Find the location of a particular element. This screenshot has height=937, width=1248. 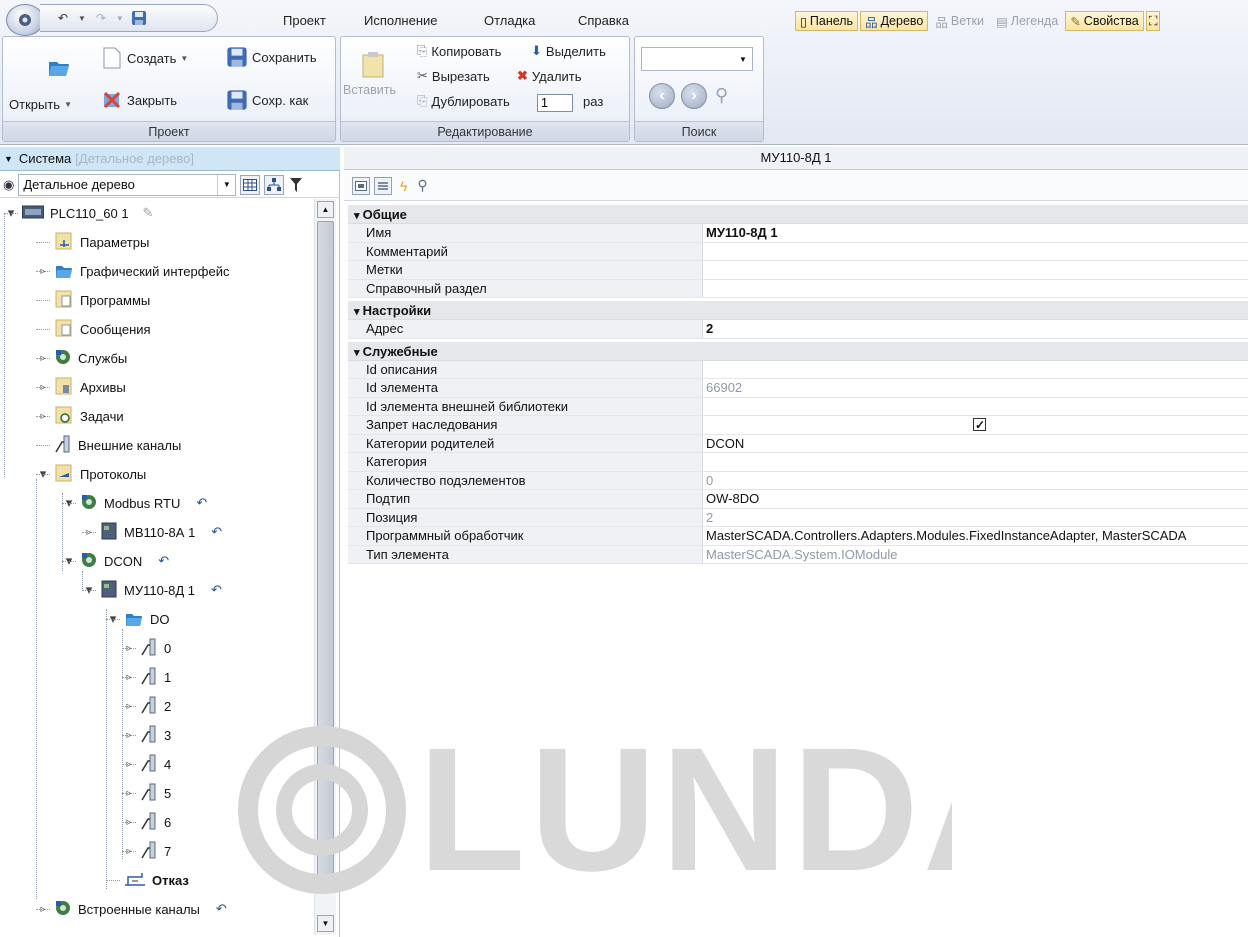

property-row: Адрес 2 is located at coordinates (798, 329).